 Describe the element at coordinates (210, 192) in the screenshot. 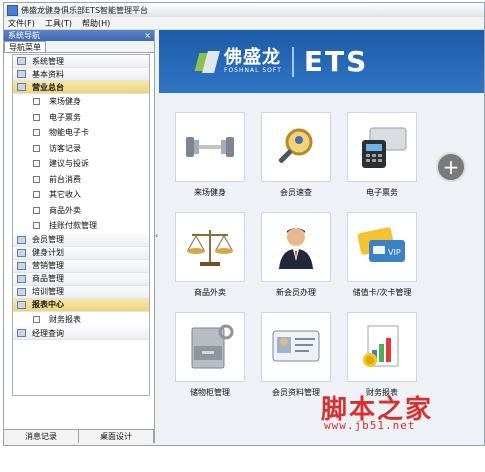

I see `tile-label: 来场健身` at that location.